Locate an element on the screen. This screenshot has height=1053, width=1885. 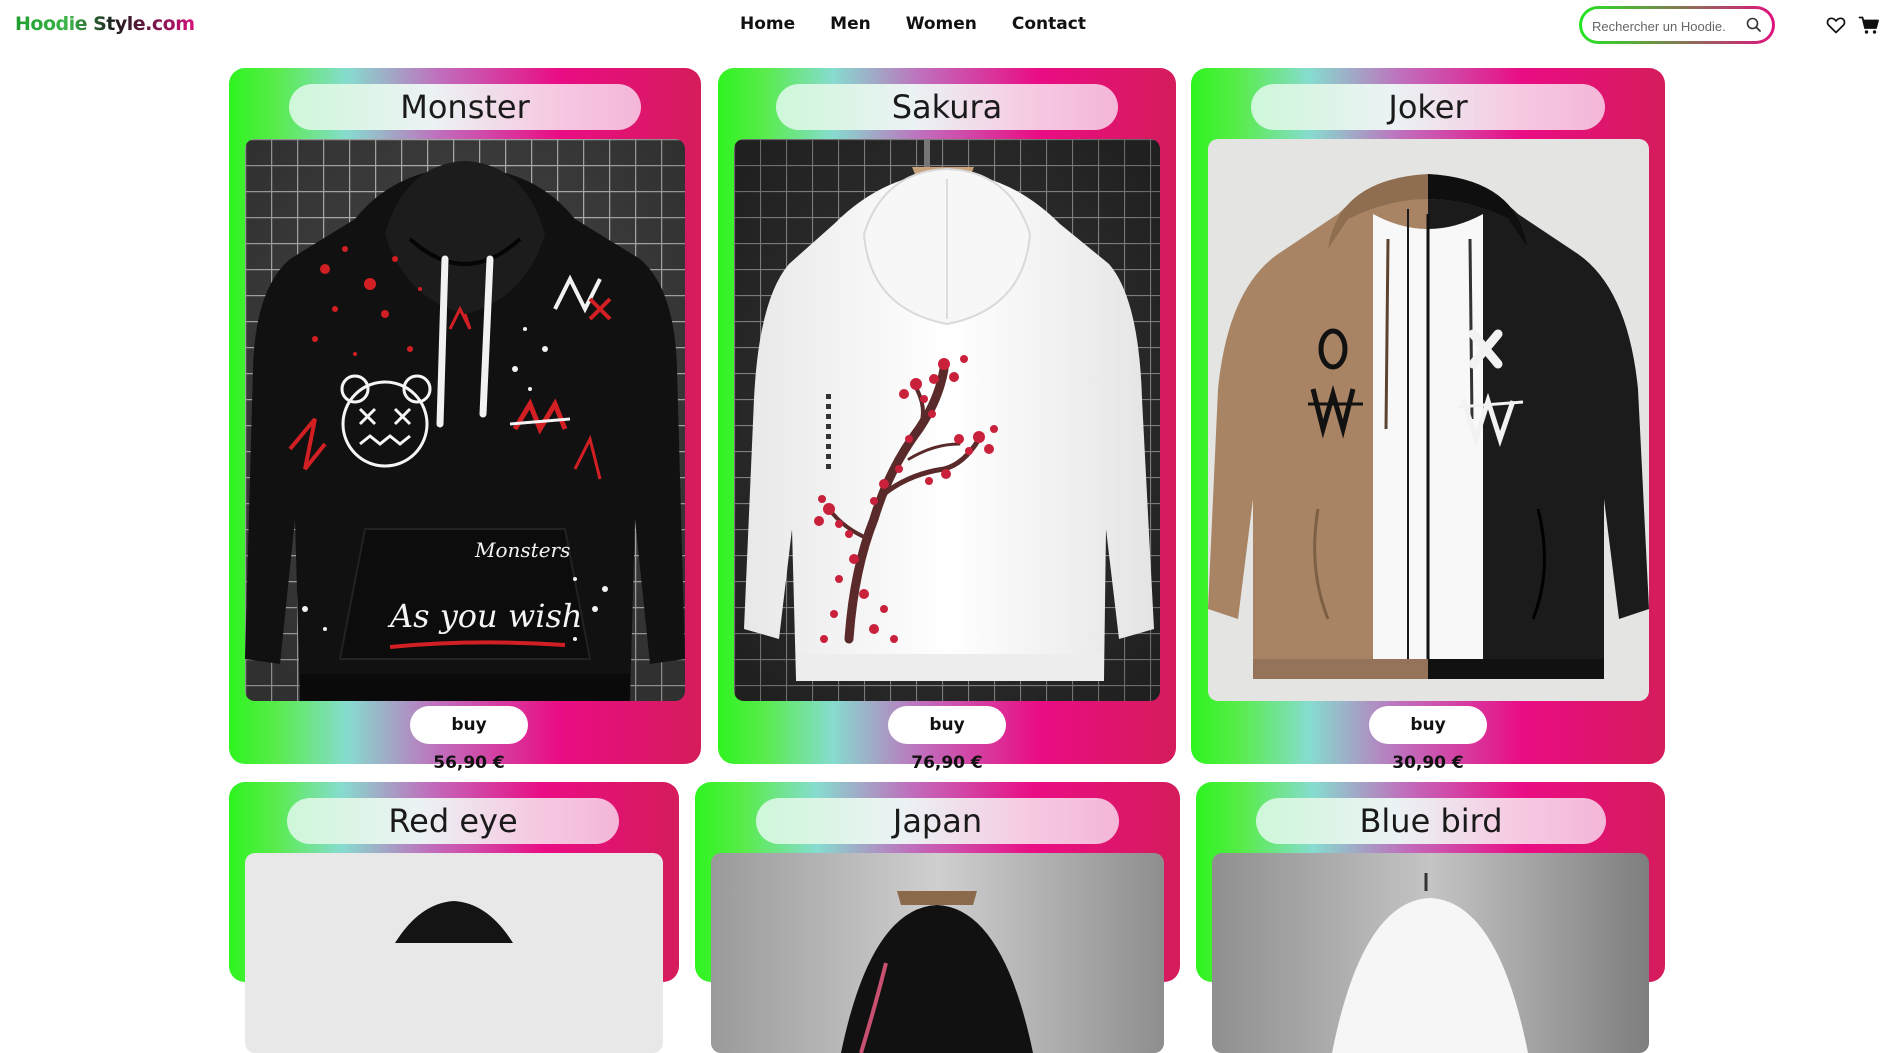
search-box is located at coordinates (1677, 25).